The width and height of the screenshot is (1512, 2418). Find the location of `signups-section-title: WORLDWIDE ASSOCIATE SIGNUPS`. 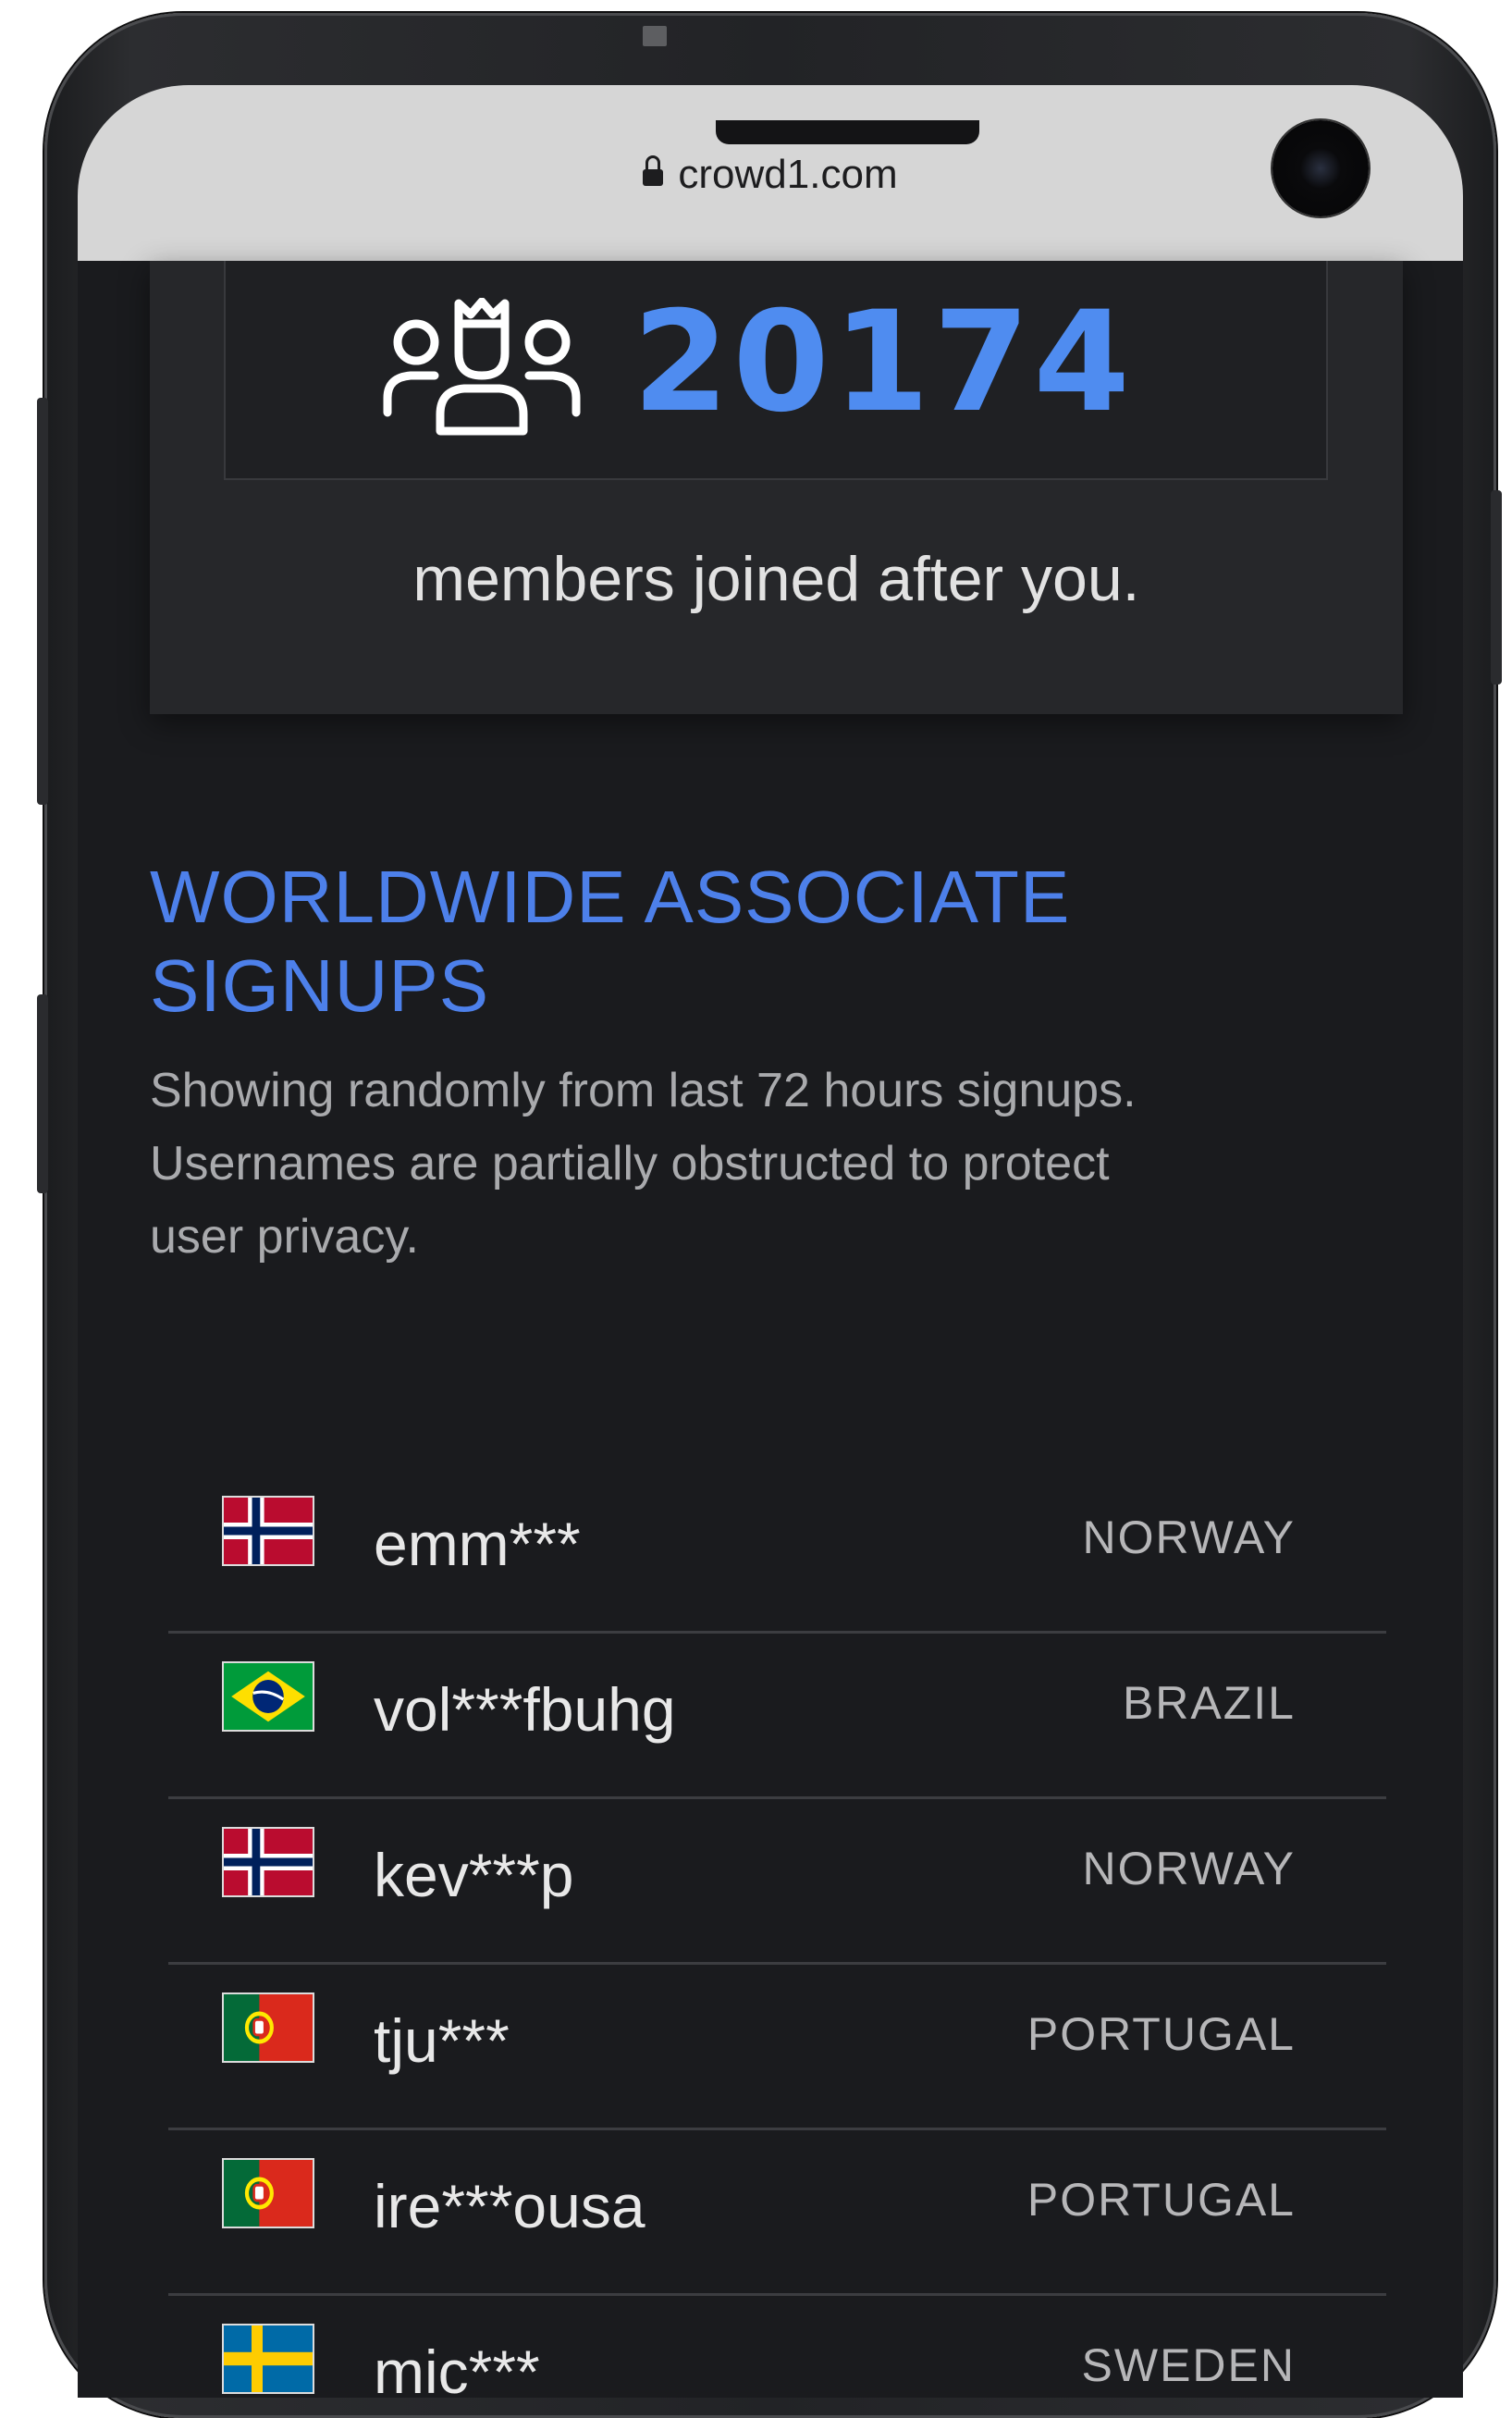

signups-section-title: WORLDWIDE ASSOCIATE SIGNUPS is located at coordinates (765, 941).